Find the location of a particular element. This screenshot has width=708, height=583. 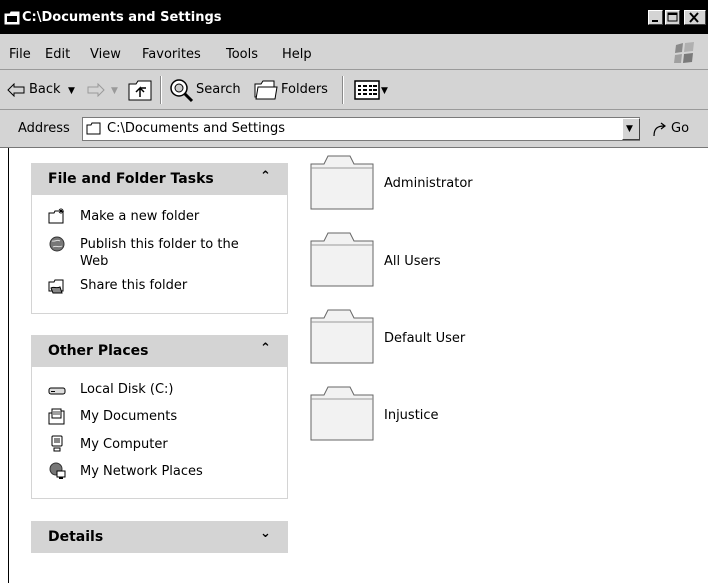

my-computer-link: My Computer is located at coordinates (124, 444).